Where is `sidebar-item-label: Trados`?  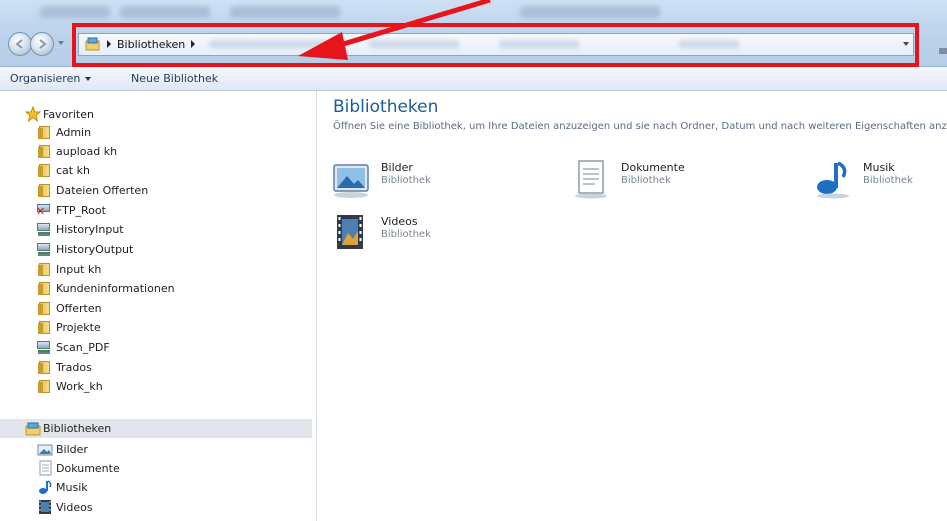 sidebar-item-label: Trados is located at coordinates (74, 367).